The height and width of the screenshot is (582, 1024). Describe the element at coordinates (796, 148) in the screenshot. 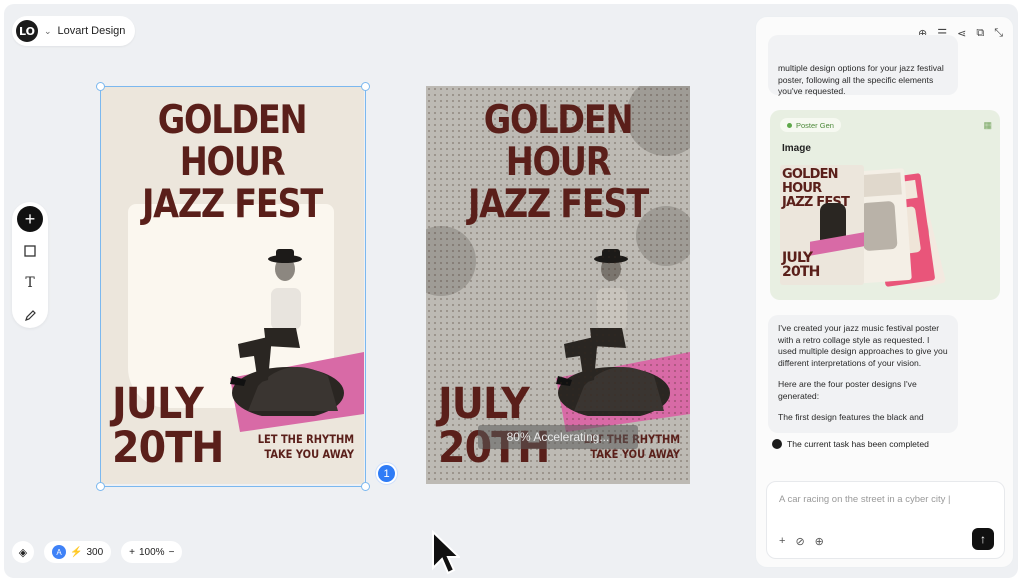

I see `card-title: Image` at that location.